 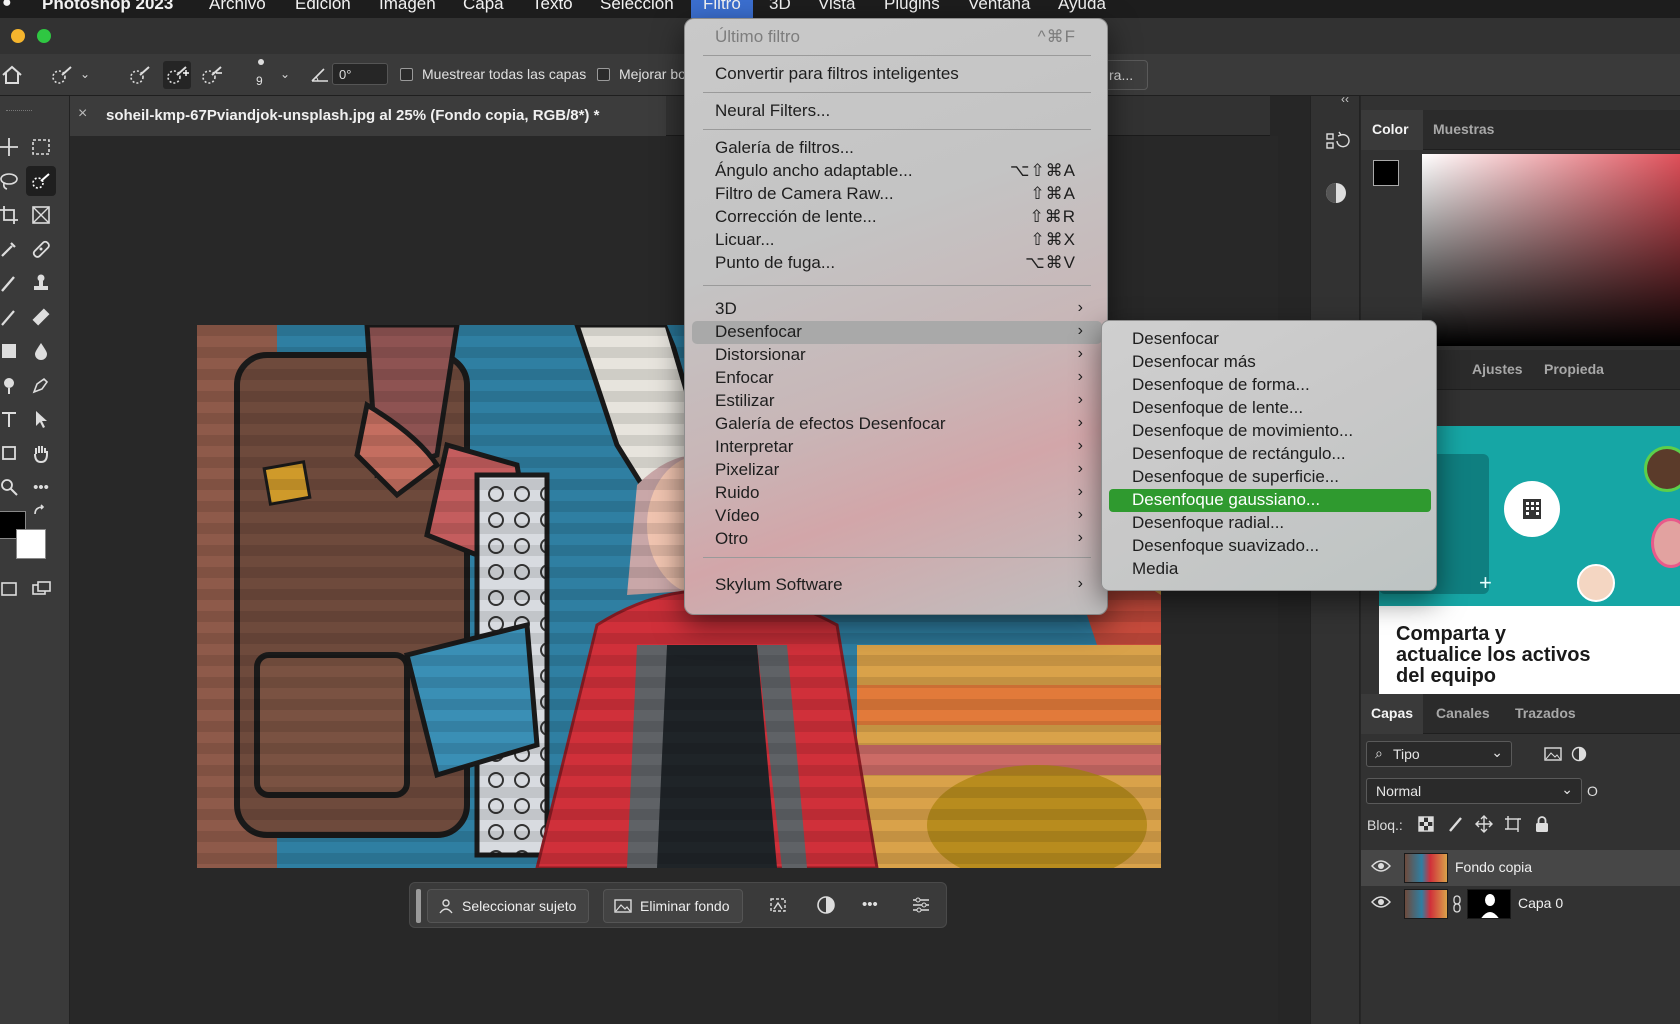 What do you see at coordinates (1513, 824) in the screenshot?
I see `lock-artboard-icon` at bounding box center [1513, 824].